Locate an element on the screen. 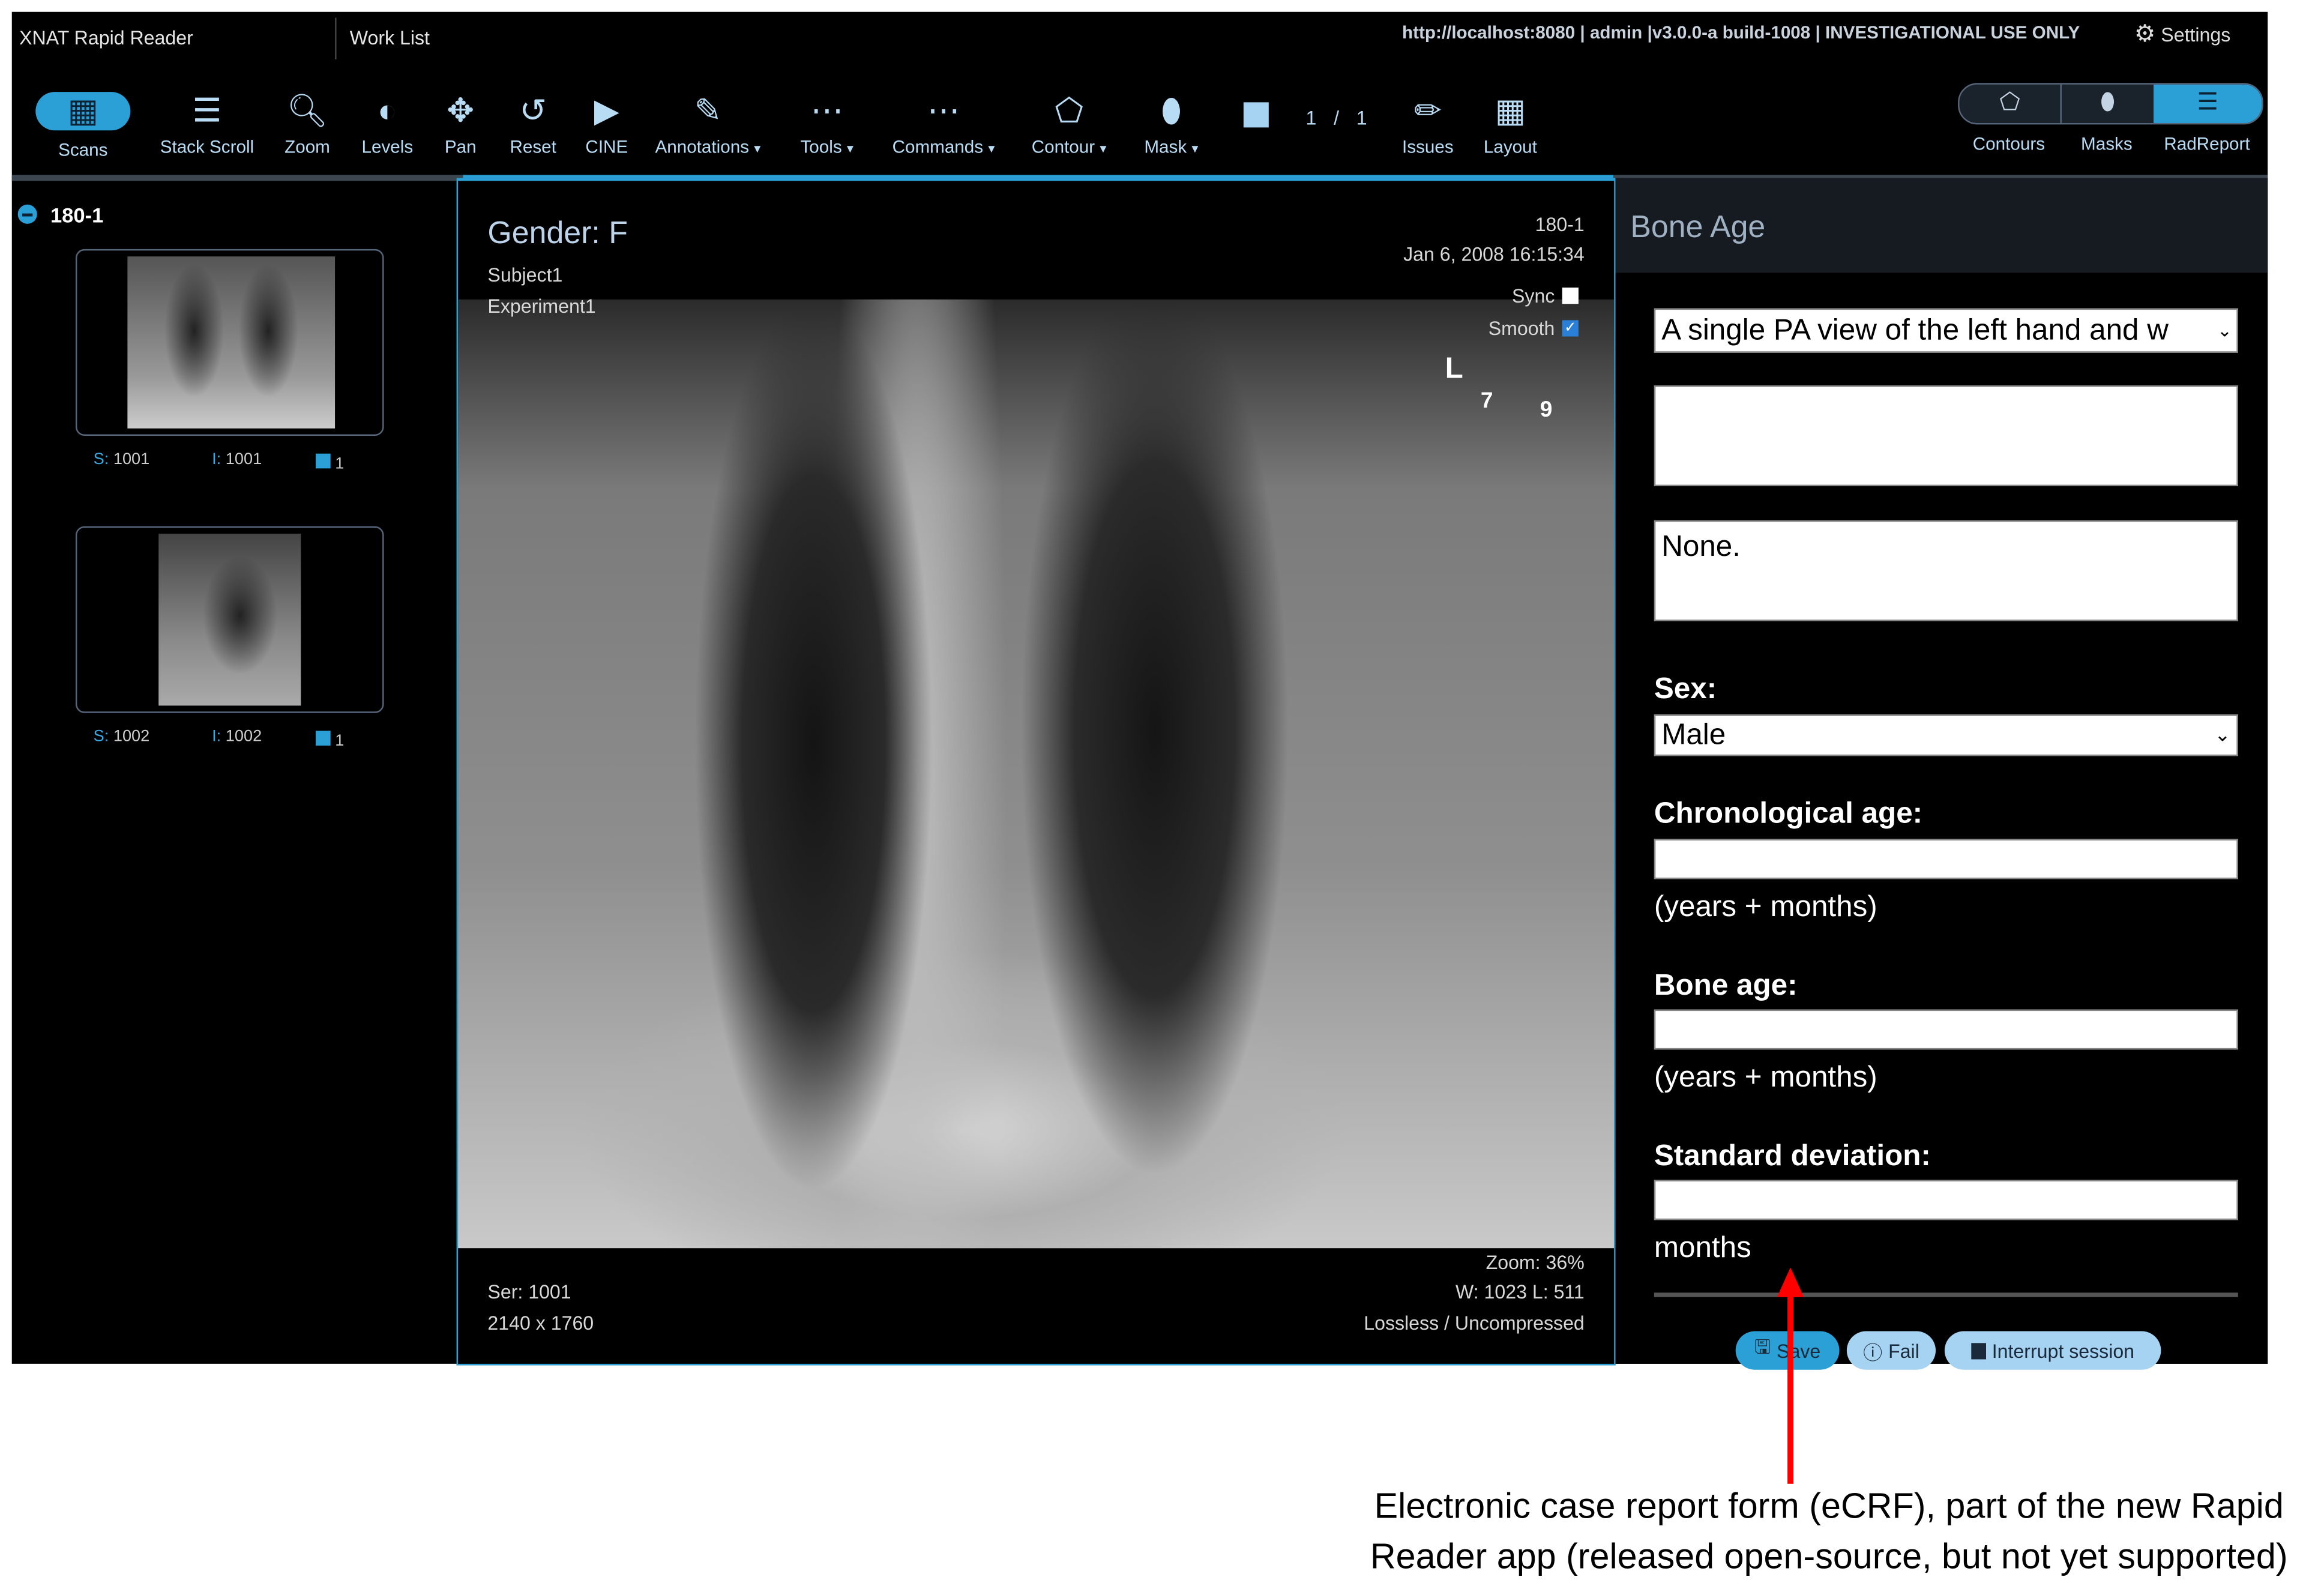  findings-textarea is located at coordinates (1946, 435).